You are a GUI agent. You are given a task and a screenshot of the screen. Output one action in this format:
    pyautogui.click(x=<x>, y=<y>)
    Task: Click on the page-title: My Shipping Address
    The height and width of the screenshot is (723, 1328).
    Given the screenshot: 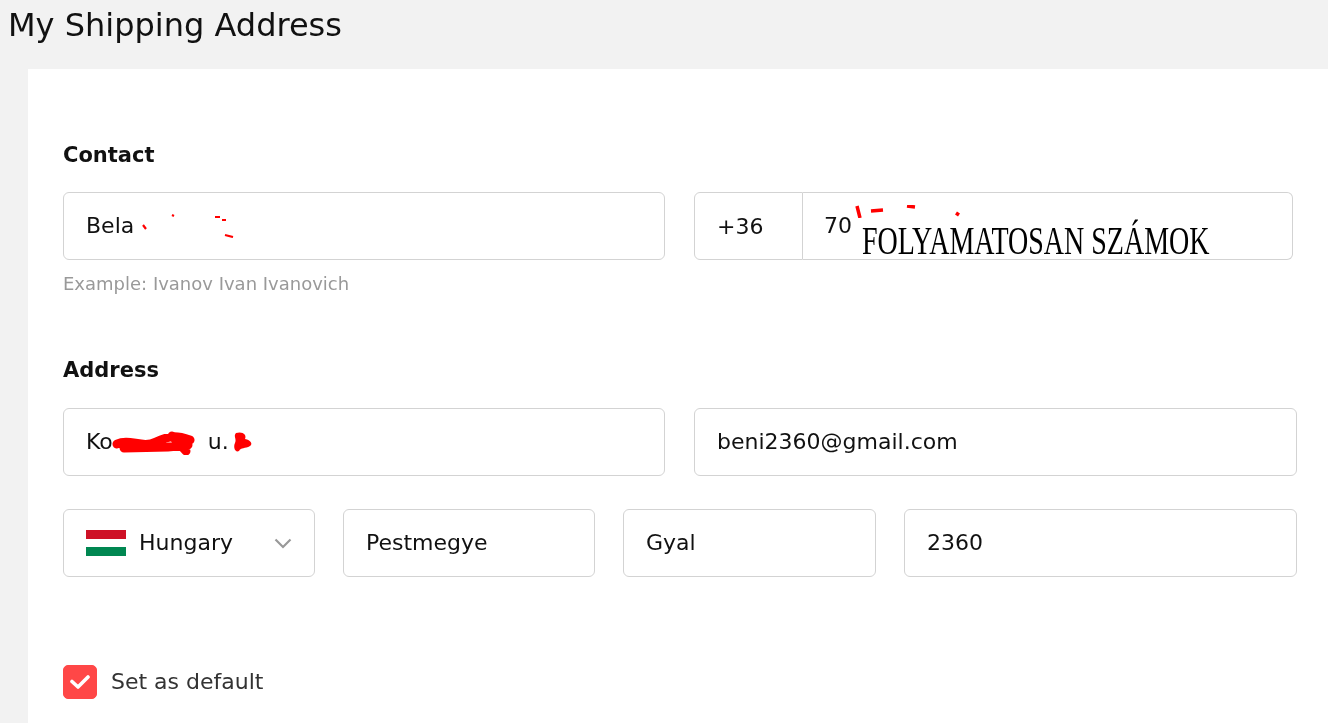 What is the action you would take?
    pyautogui.click(x=175, y=25)
    